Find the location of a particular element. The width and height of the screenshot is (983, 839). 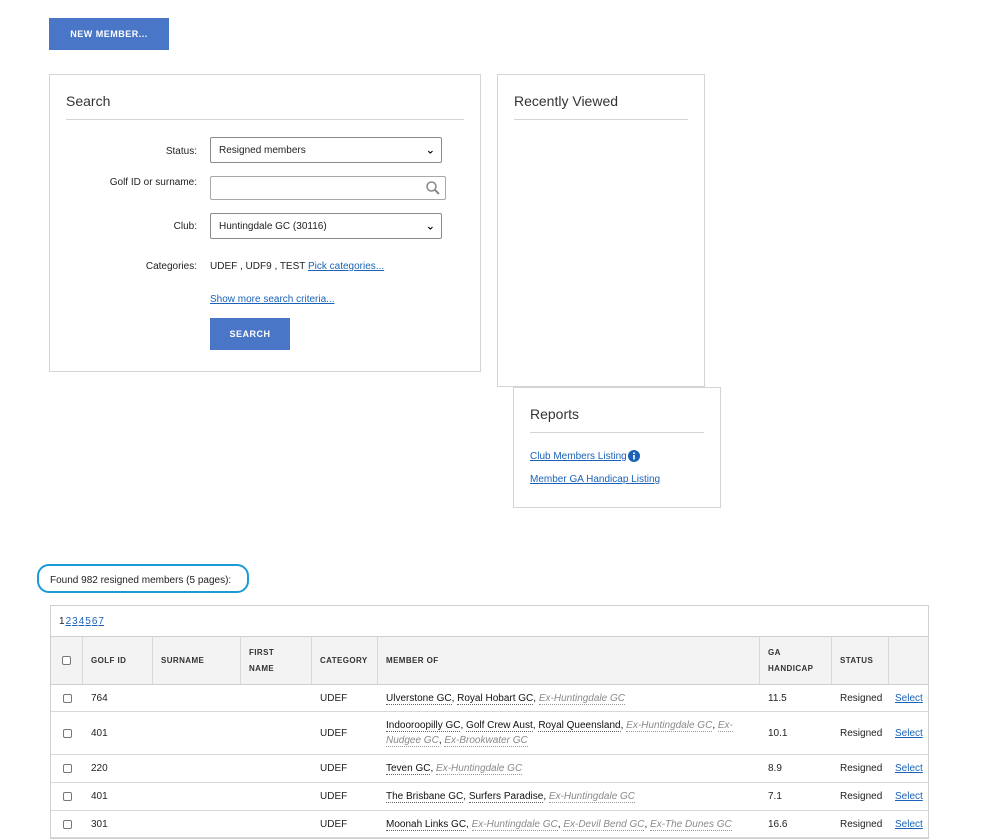

select-all-checkbox is located at coordinates (66, 660).